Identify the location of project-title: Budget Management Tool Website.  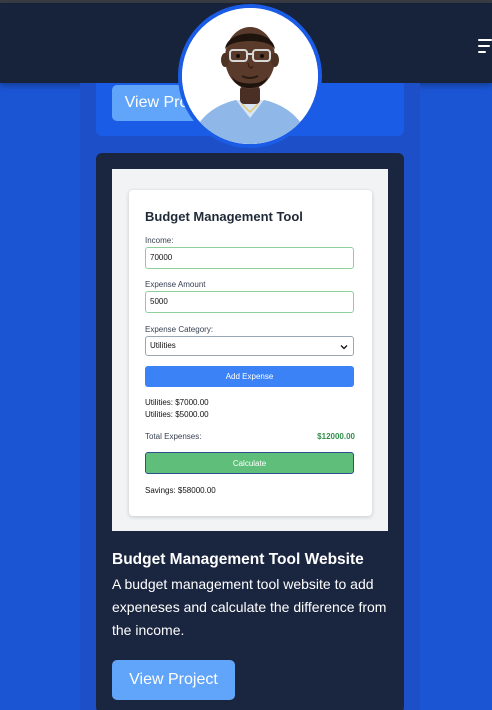
(238, 559).